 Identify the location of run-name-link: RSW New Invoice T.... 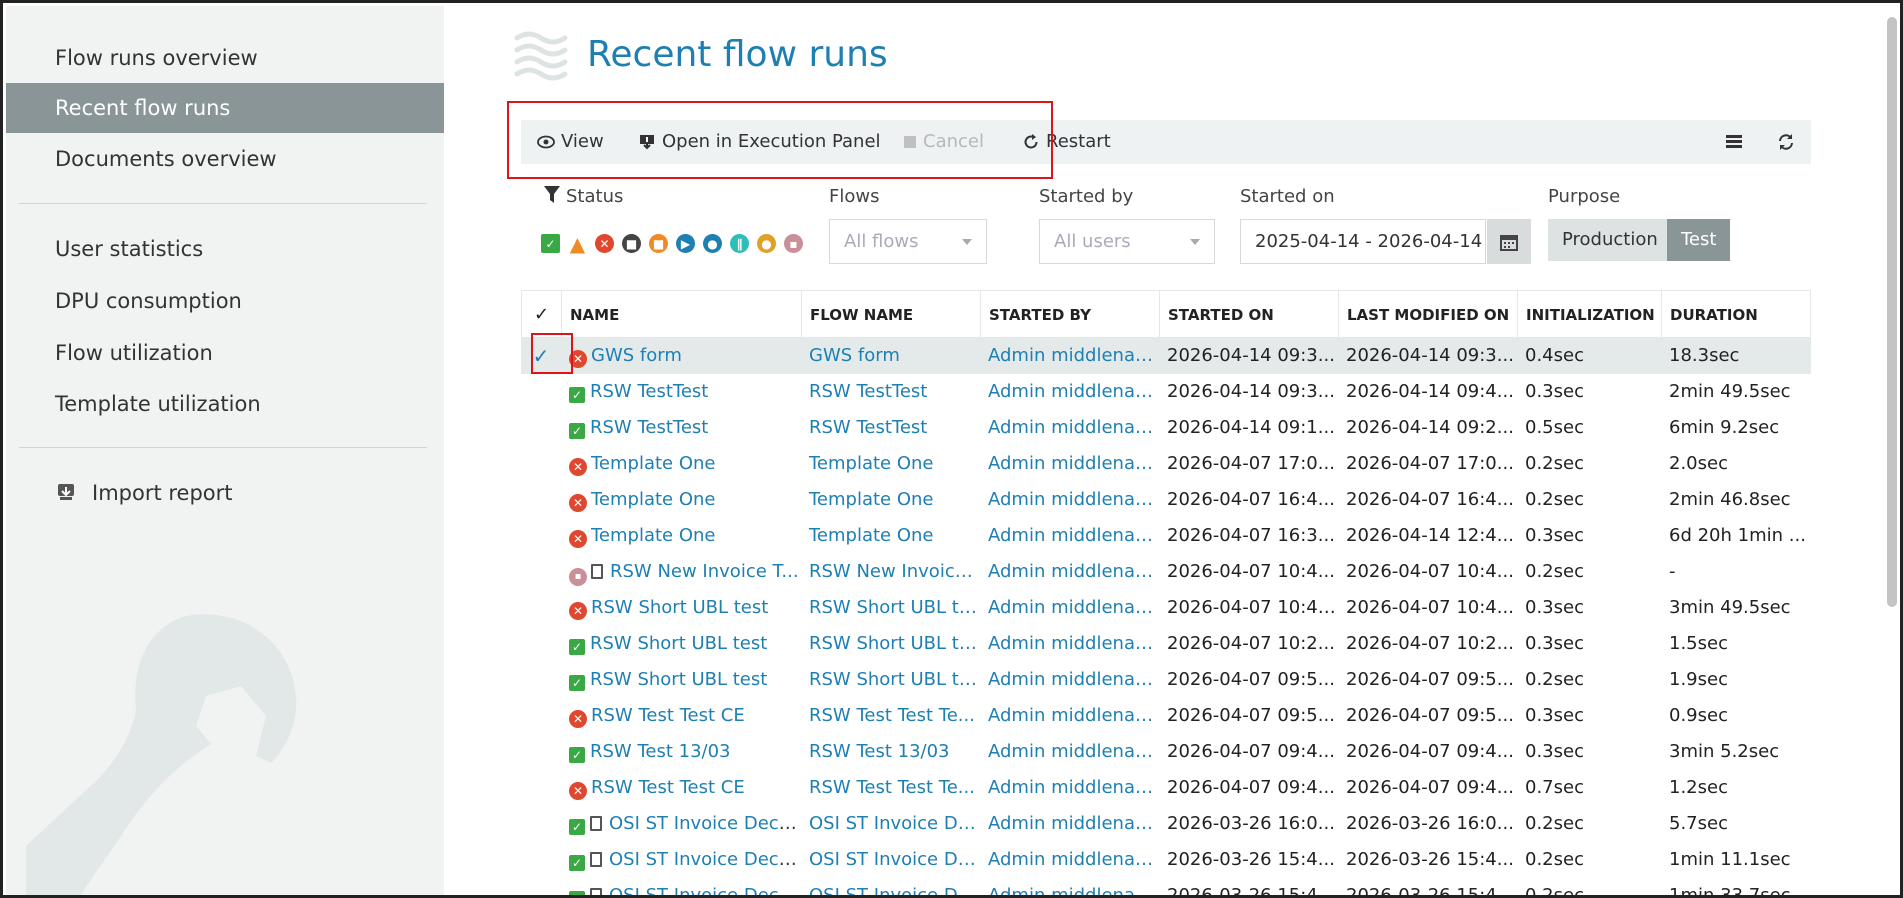
(704, 571).